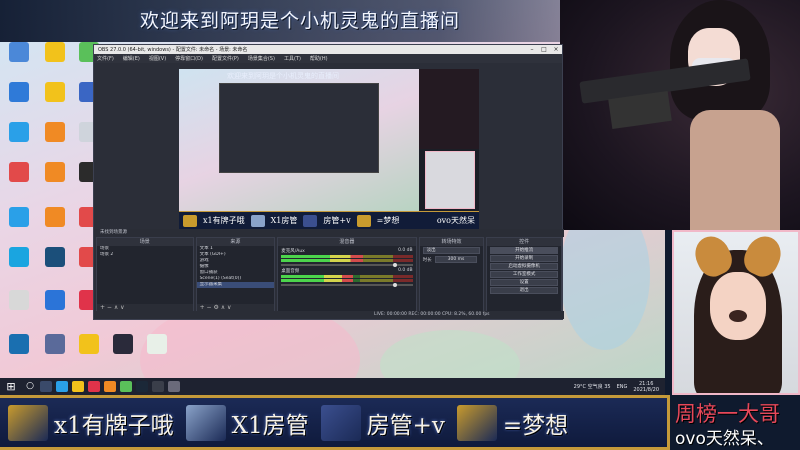 This screenshot has height=450, width=800. I want to click on system-clock: 21:16 2021/8/20, so click(646, 387).